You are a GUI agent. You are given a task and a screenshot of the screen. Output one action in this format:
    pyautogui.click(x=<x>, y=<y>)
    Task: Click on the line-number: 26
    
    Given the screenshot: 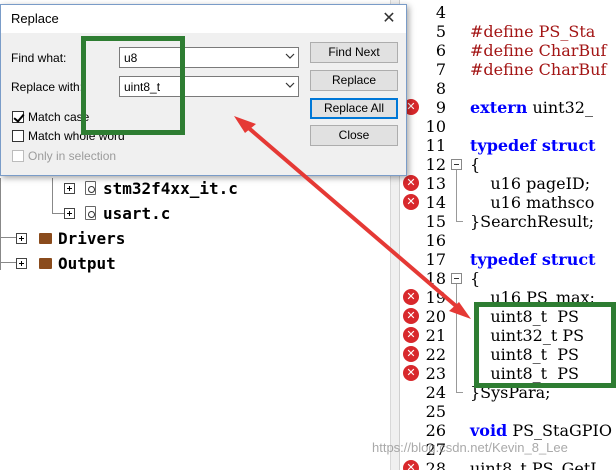 What is the action you would take?
    pyautogui.click(x=435, y=430)
    